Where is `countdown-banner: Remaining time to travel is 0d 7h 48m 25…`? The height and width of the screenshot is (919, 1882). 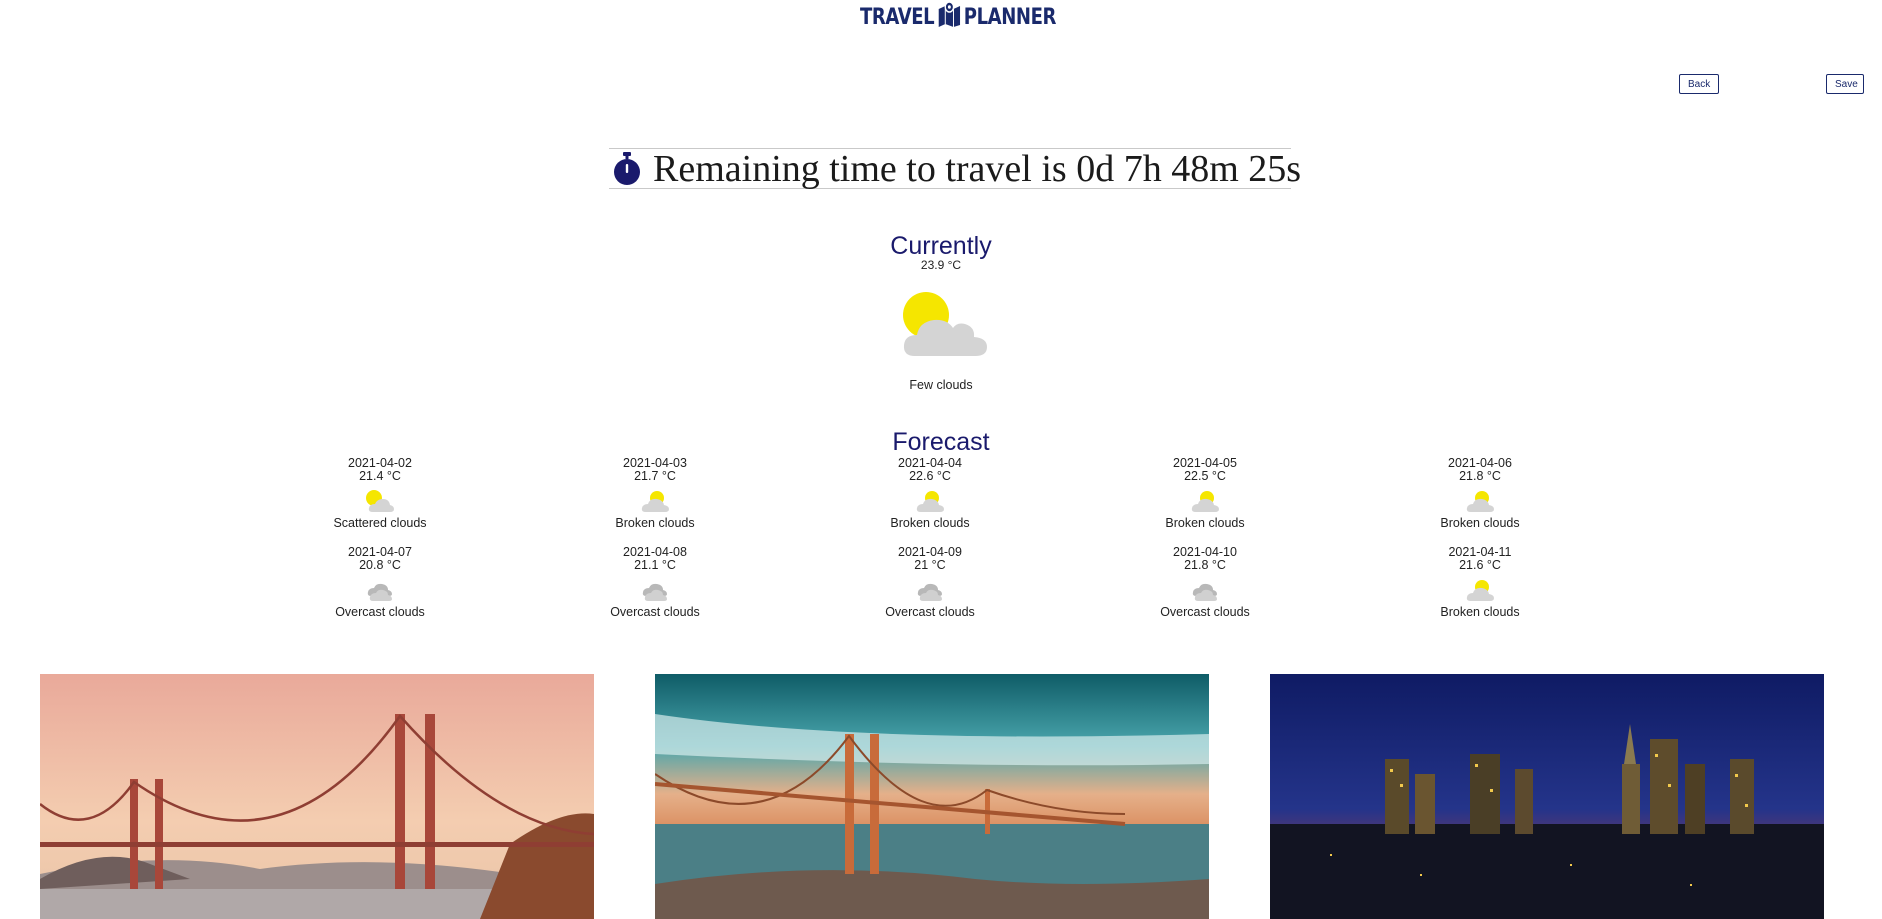 countdown-banner: Remaining time to travel is 0d 7h 48m 25… is located at coordinates (955, 169).